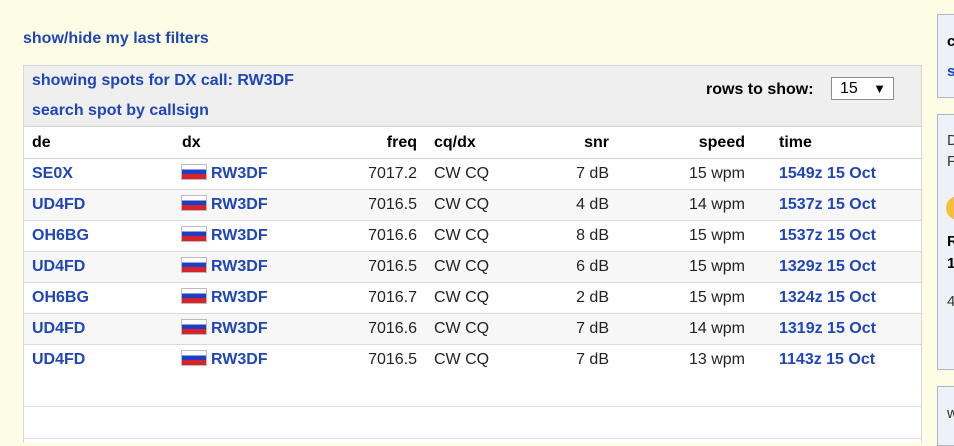  Describe the element at coordinates (950, 41) in the screenshot. I see `side-box-text: c` at that location.